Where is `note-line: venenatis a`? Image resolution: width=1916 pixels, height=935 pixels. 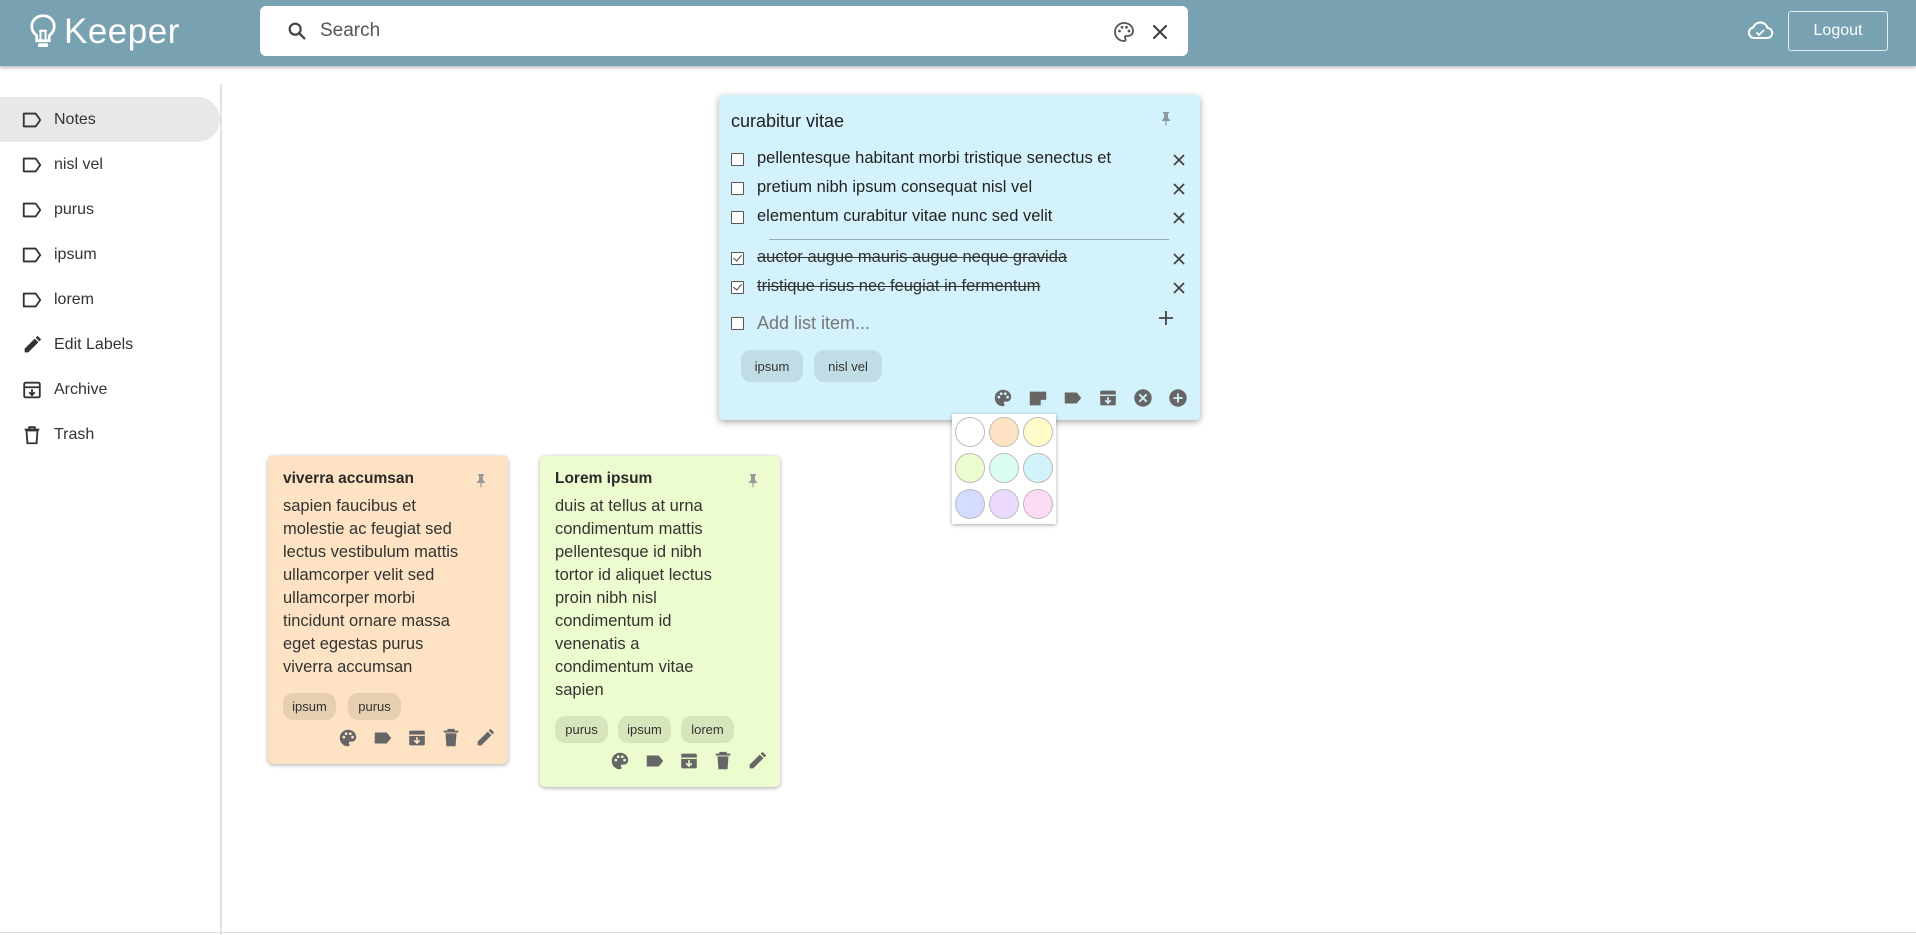 note-line: venenatis a is located at coordinates (597, 644).